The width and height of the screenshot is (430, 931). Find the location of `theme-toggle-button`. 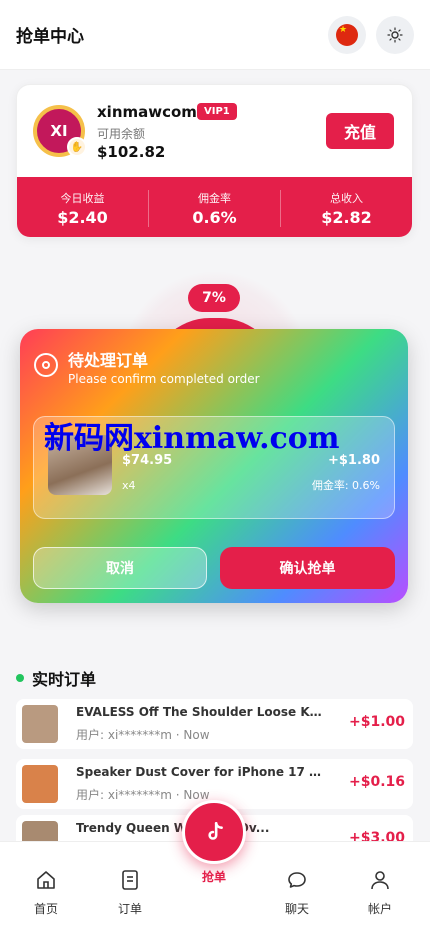

theme-toggle-button is located at coordinates (395, 34).